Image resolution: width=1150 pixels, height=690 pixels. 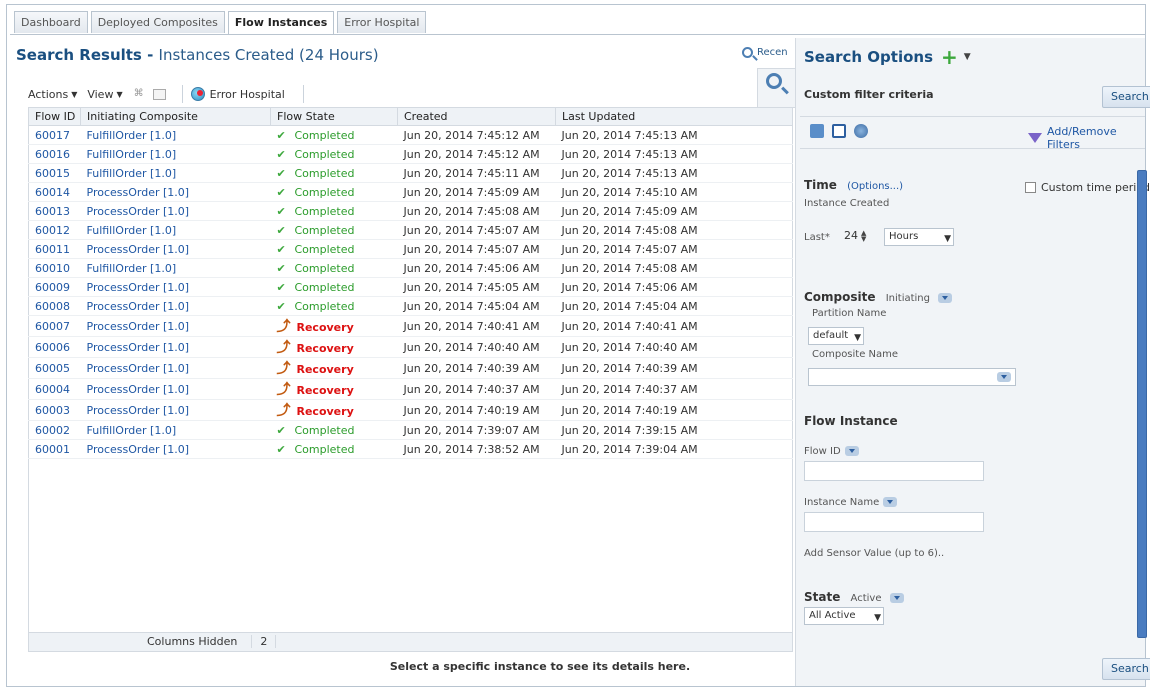 What do you see at coordinates (54, 287) in the screenshot?
I see `flow-id-cell: 60009` at bounding box center [54, 287].